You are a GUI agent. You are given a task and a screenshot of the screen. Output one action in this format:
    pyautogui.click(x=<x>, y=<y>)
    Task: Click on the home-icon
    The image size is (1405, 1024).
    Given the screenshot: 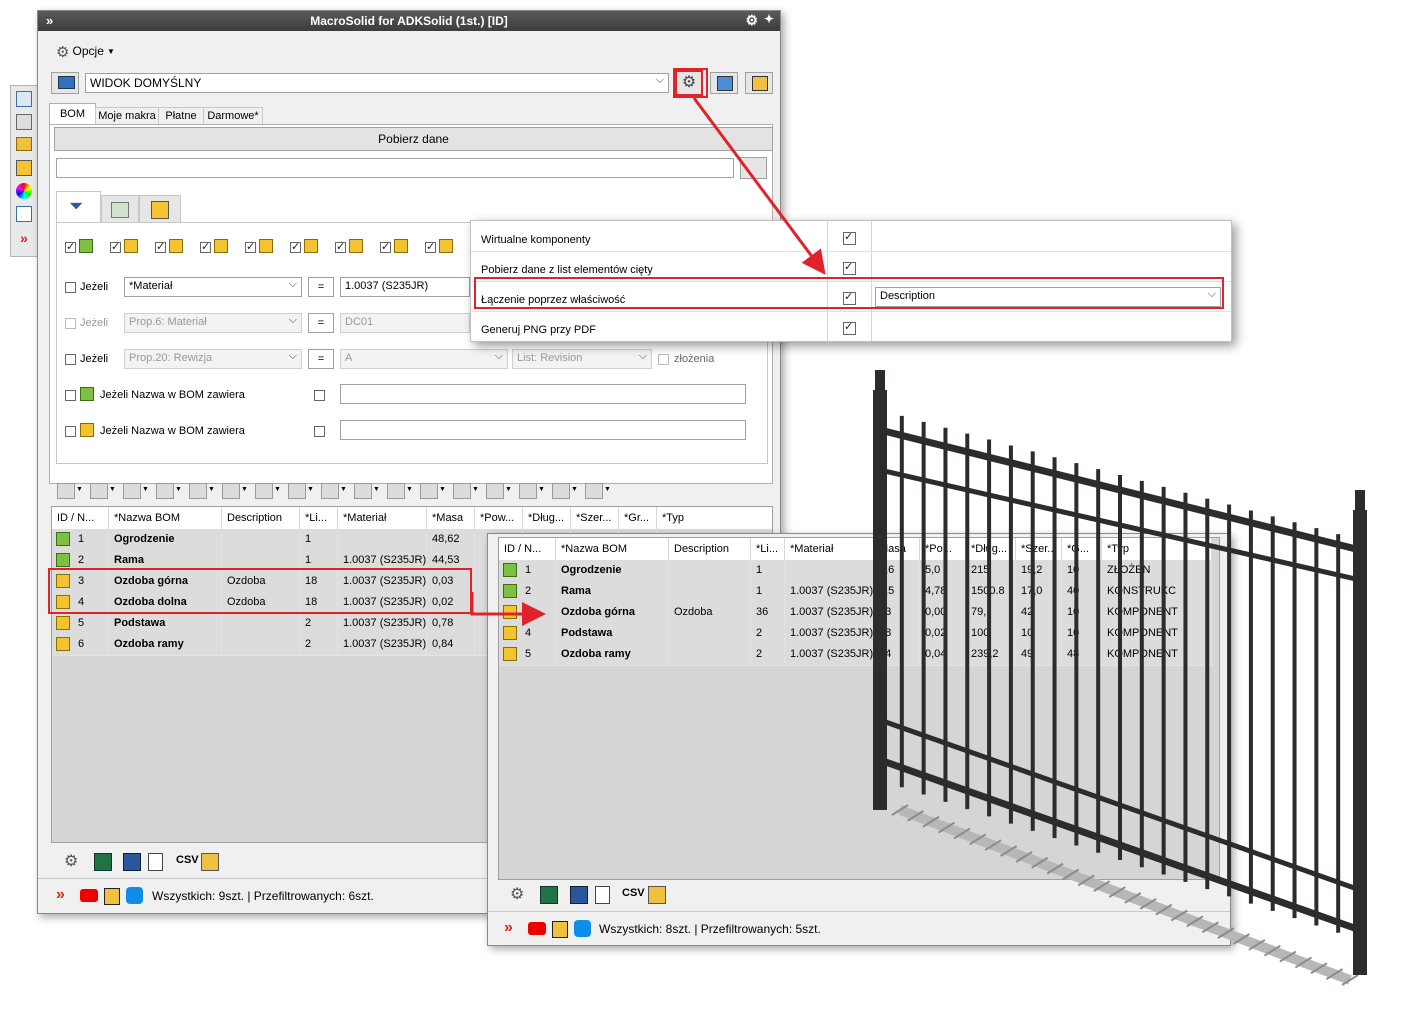 What is the action you would take?
    pyautogui.click(x=24, y=99)
    